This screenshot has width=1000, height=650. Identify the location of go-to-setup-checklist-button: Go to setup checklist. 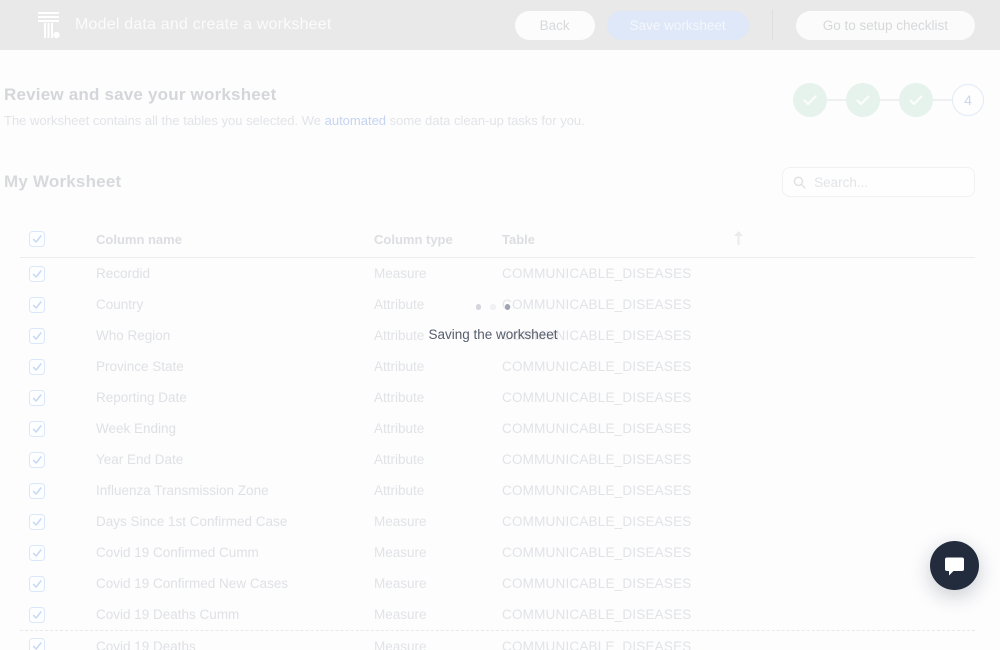
(885, 25).